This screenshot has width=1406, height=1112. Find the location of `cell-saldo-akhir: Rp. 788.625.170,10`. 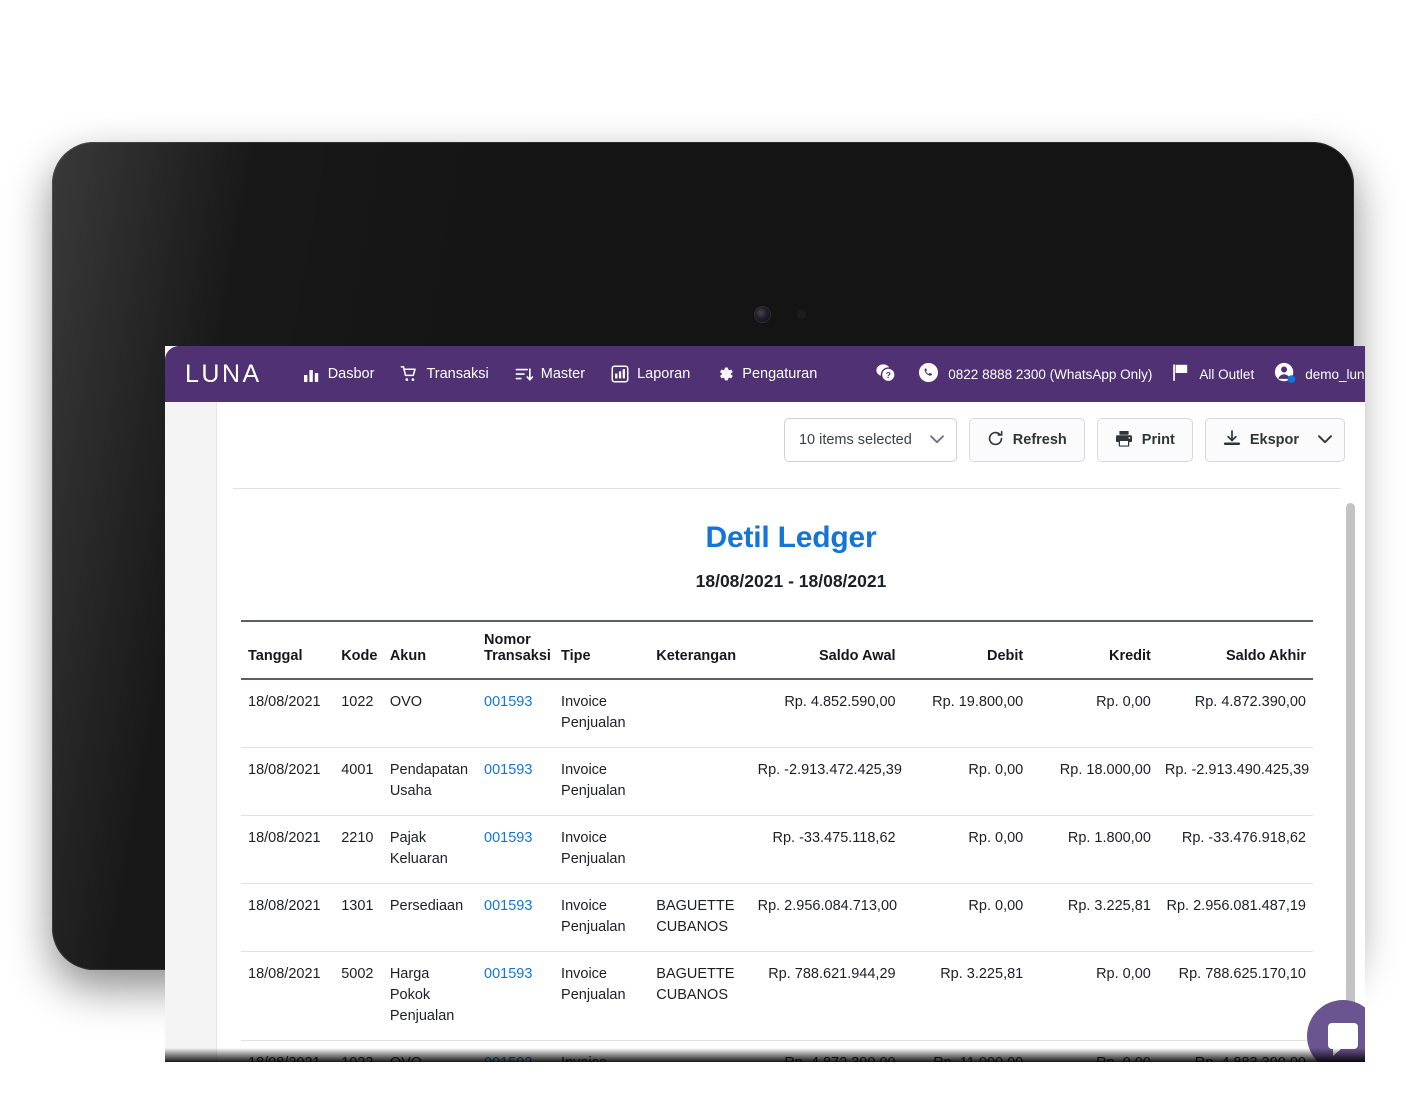

cell-saldo-akhir: Rp. 788.625.170,10 is located at coordinates (1235, 996).